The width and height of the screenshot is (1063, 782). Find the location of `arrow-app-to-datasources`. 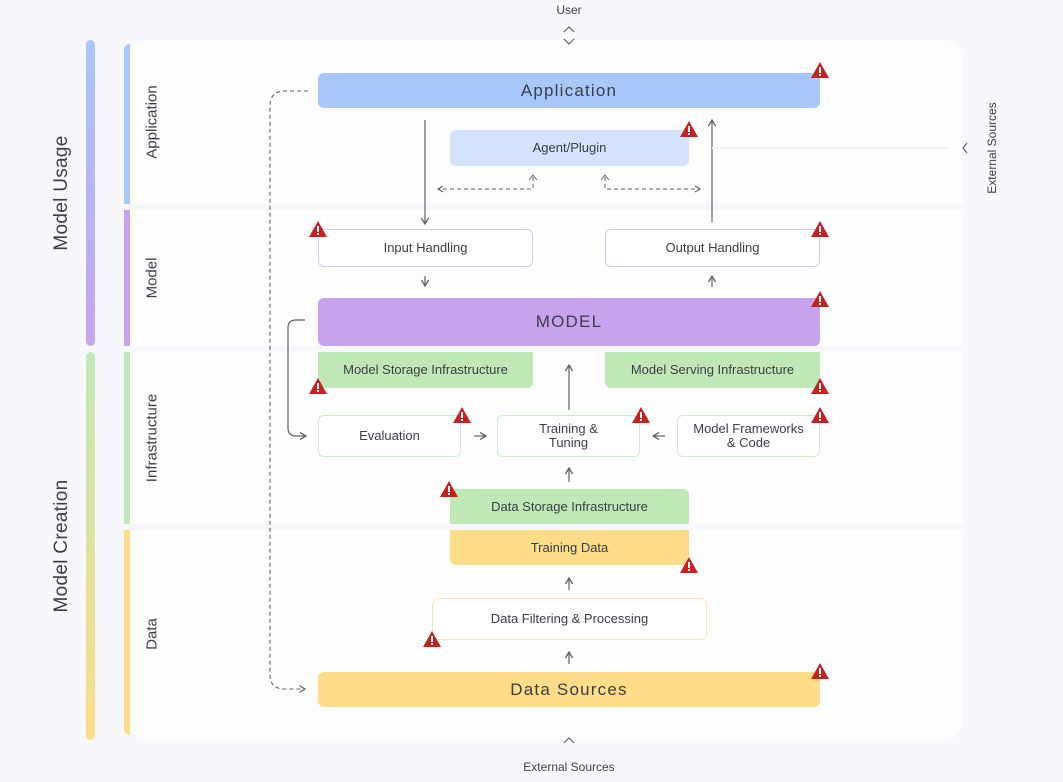

arrow-app-to-datasources is located at coordinates (288, 391).